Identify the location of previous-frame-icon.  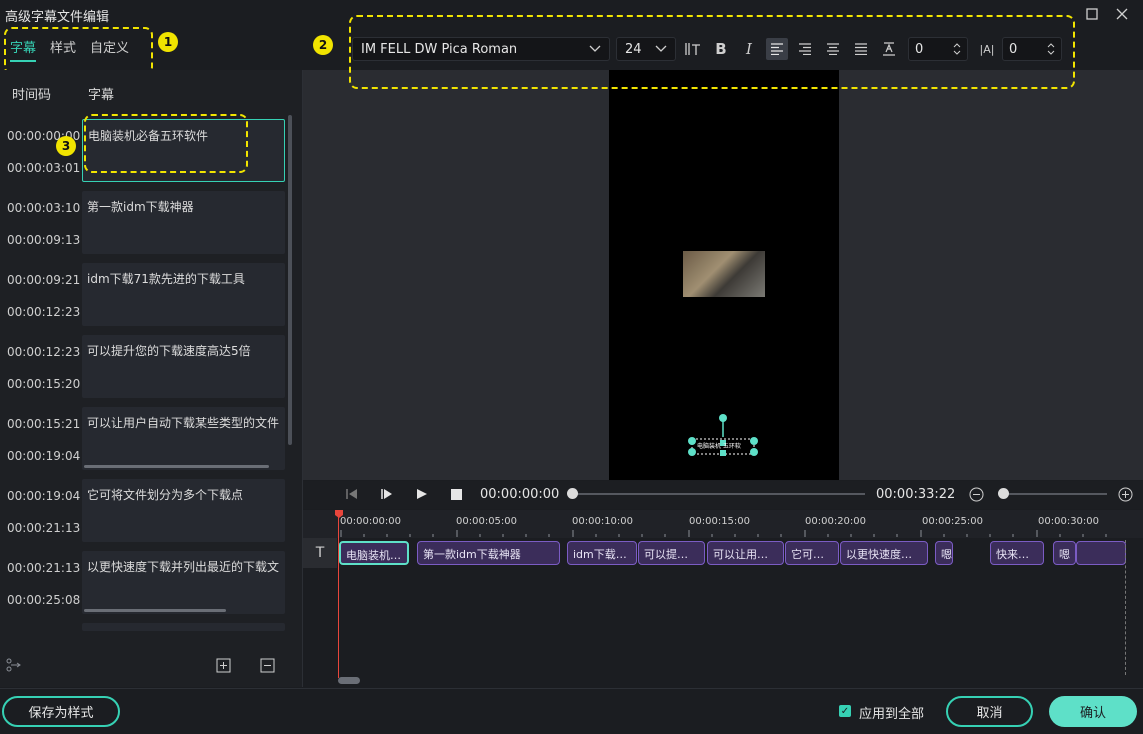
(351, 494).